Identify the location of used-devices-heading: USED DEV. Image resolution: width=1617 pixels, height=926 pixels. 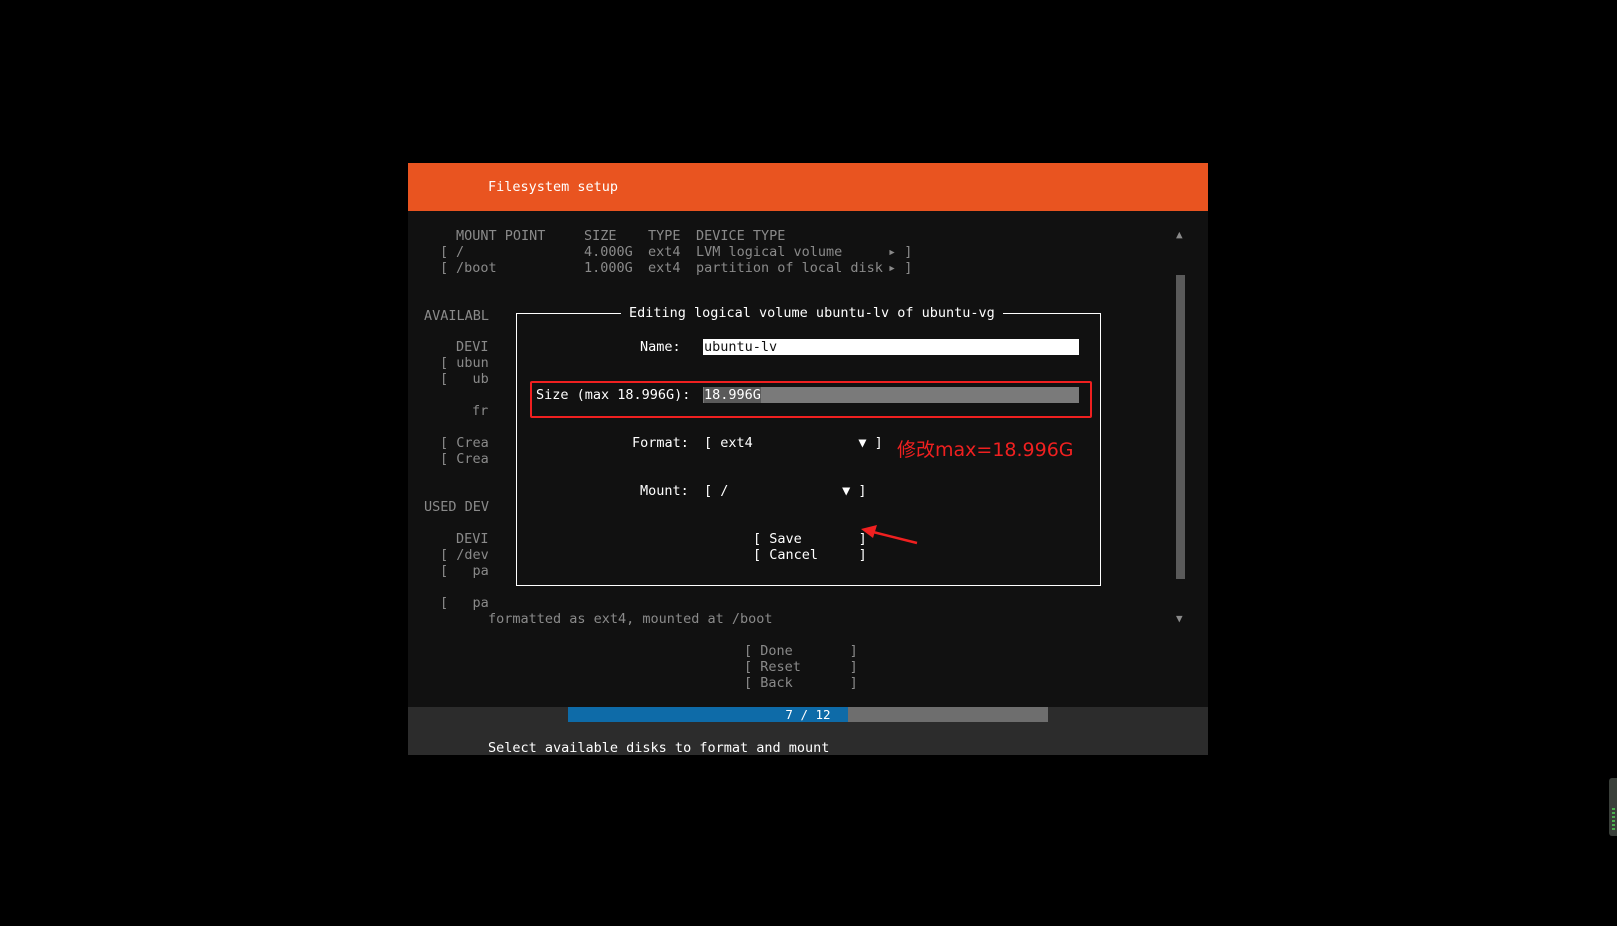
(457, 507).